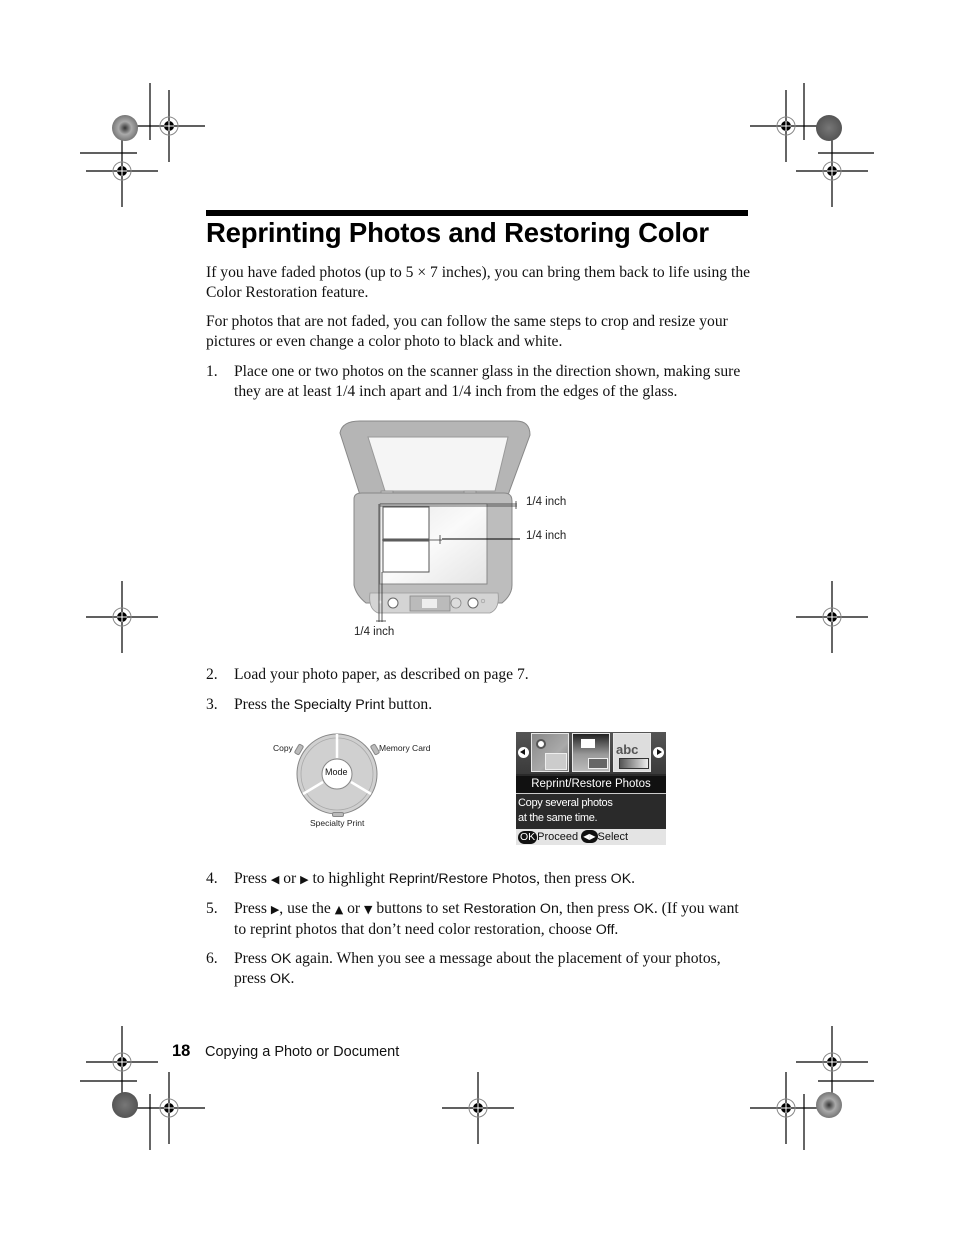 The height and width of the screenshot is (1235, 954). Describe the element at coordinates (181, 1051) in the screenshot. I see `page-number: 18` at that location.